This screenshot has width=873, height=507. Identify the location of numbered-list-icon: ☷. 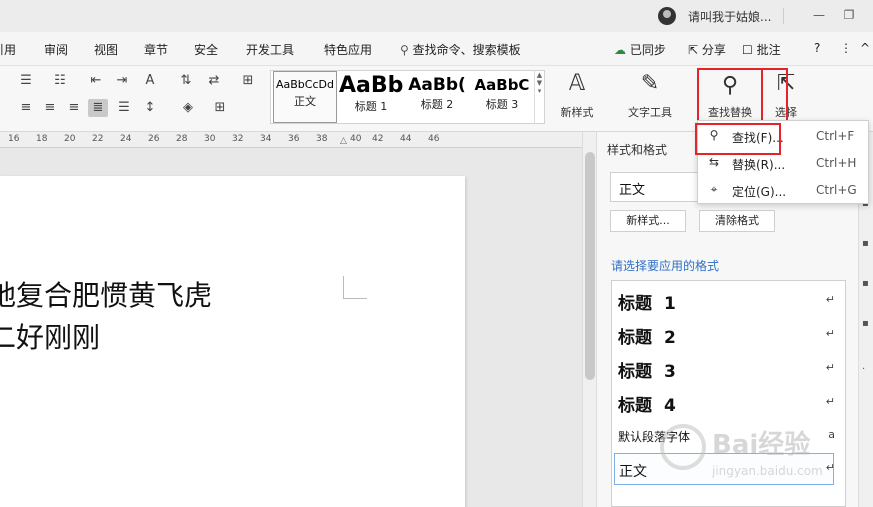
(60, 81).